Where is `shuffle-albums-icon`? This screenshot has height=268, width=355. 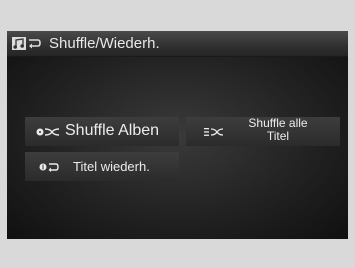 shuffle-albums-icon is located at coordinates (48, 132).